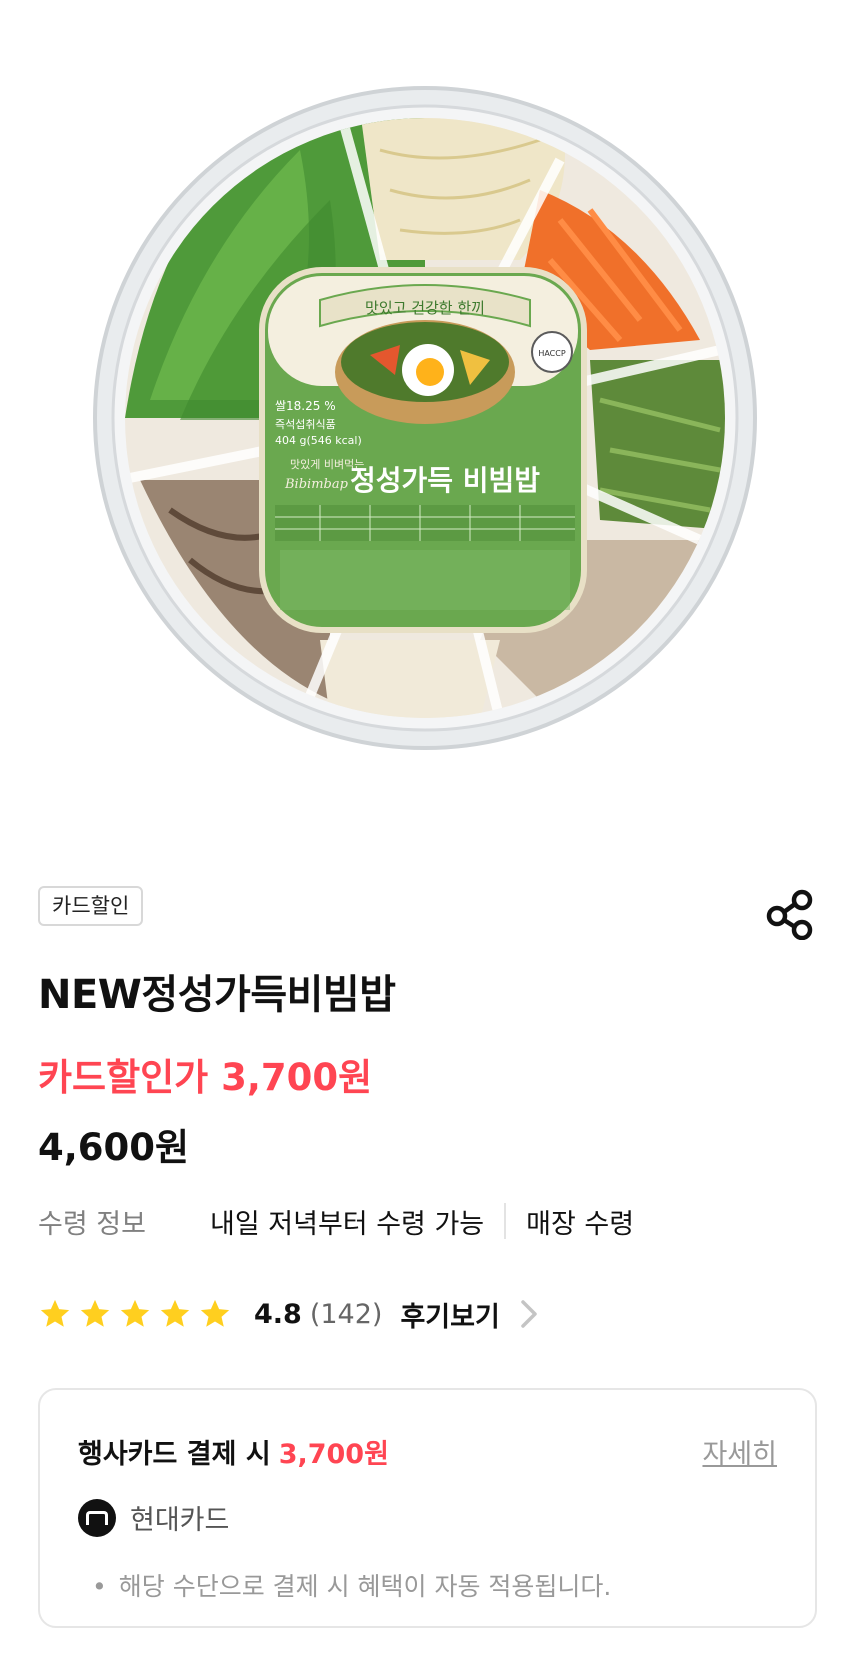 The width and height of the screenshot is (850, 1655). Describe the element at coordinates (333, 1454) in the screenshot. I see `card-offer-amount: 3,700원` at that location.